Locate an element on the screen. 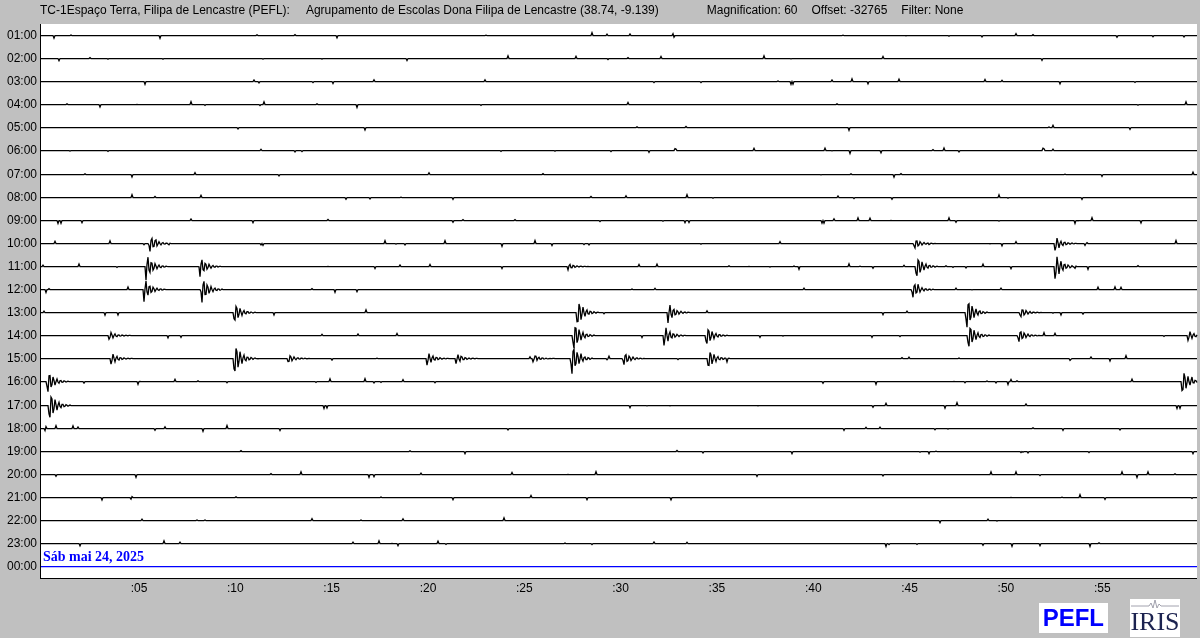 The image size is (1200, 638). minute-tick-label: :25 is located at coordinates (524, 588).